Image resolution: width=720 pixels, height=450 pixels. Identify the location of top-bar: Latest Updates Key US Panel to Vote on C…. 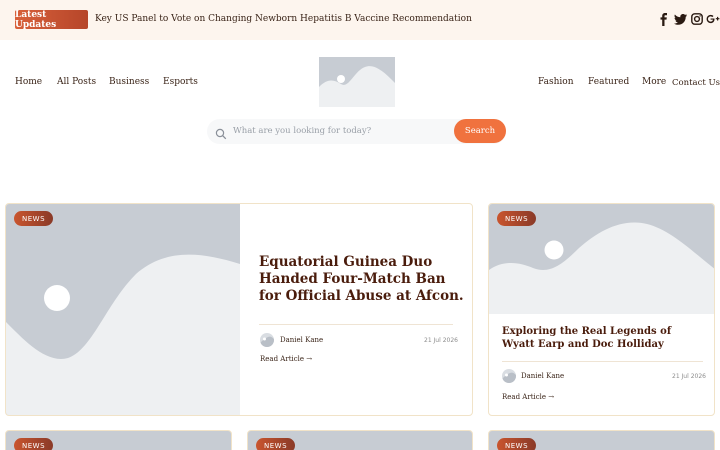
(360, 20).